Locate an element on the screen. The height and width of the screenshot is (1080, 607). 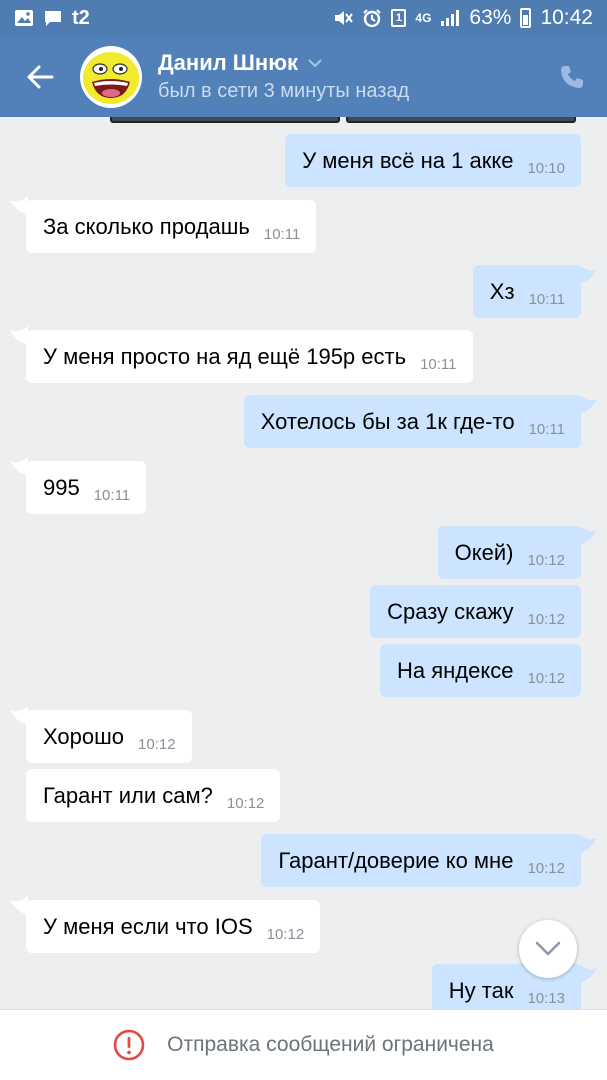
status-bar: t2 1 4G 63% 10:42 is located at coordinates (303, 18).